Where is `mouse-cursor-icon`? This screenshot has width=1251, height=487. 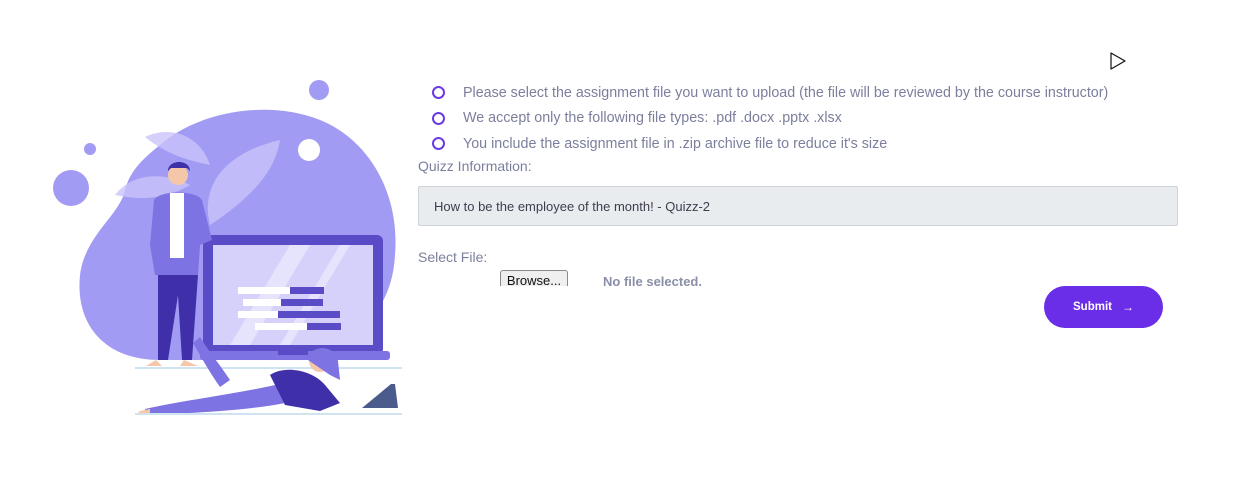
mouse-cursor-icon is located at coordinates (1118, 61).